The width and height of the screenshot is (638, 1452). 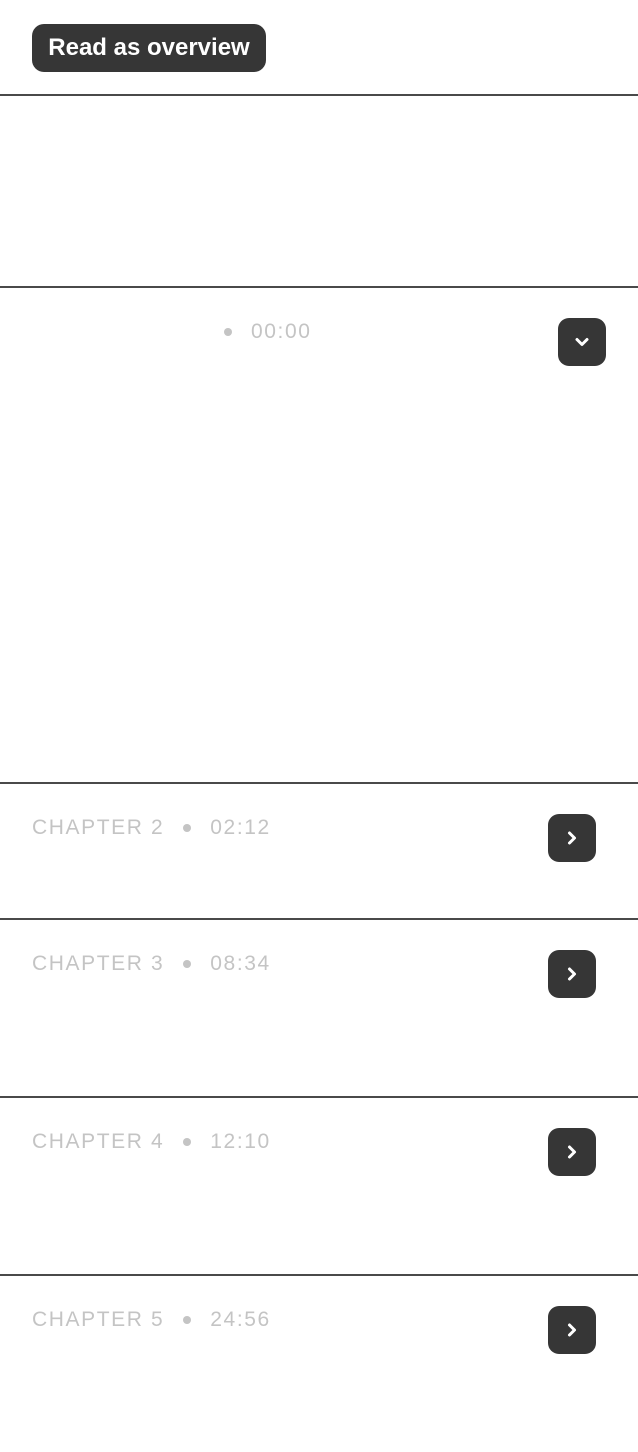 I want to click on chapter-3-meta: CHAPTER 3 08:34, so click(x=151, y=964).